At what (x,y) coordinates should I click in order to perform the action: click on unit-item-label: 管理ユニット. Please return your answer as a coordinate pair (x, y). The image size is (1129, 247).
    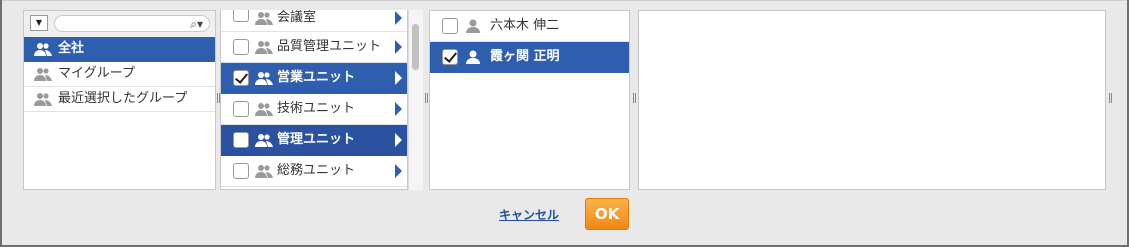
    Looking at the image, I should click on (316, 139).